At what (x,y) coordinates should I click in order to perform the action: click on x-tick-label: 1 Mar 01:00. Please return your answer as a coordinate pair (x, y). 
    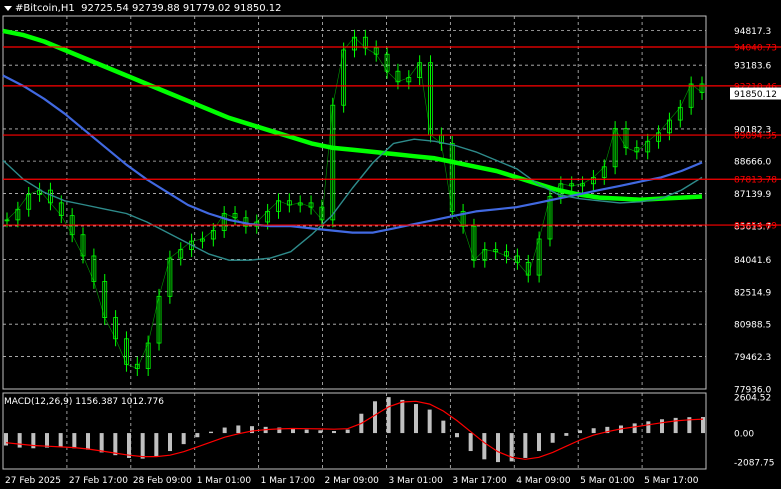
    Looking at the image, I should click on (224, 481).